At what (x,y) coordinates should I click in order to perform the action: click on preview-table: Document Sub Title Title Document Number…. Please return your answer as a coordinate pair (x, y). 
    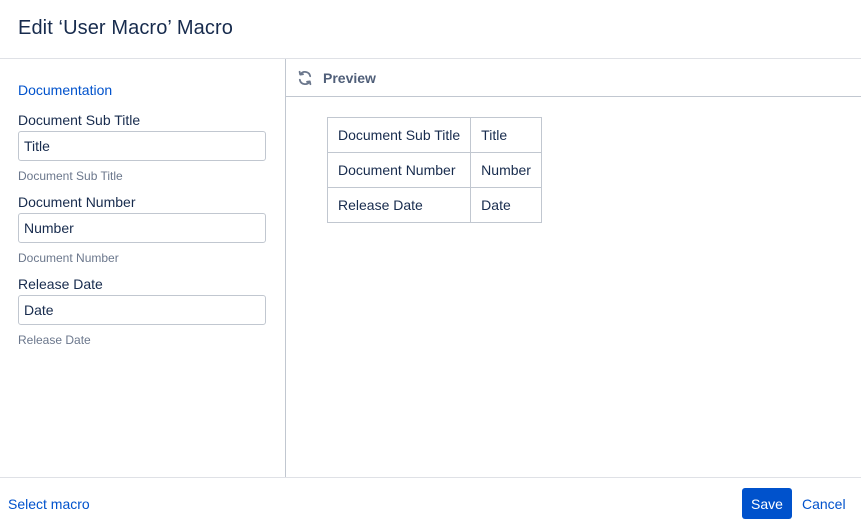
    Looking at the image, I should click on (434, 170).